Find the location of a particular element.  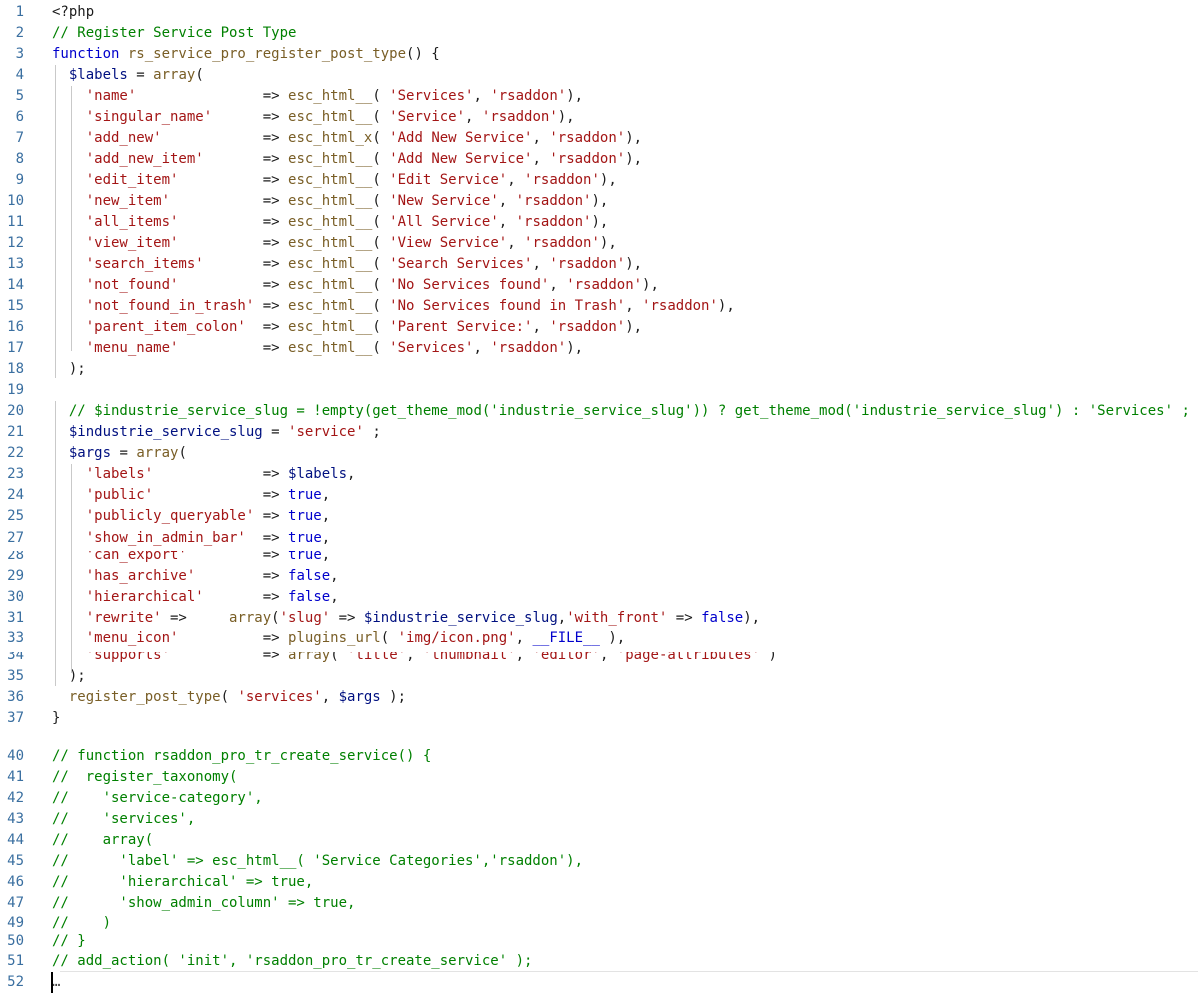

code-token: // ) is located at coordinates (82, 923).